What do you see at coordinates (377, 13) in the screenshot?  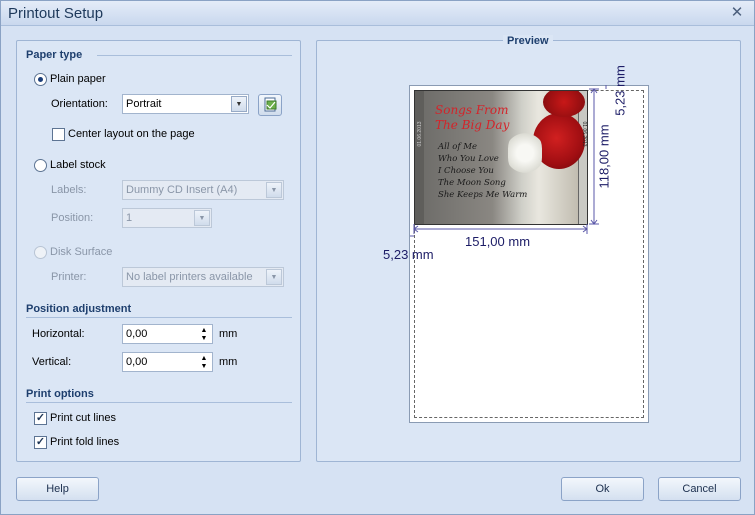 I see `title-bar: Printout Setup ✕` at bounding box center [377, 13].